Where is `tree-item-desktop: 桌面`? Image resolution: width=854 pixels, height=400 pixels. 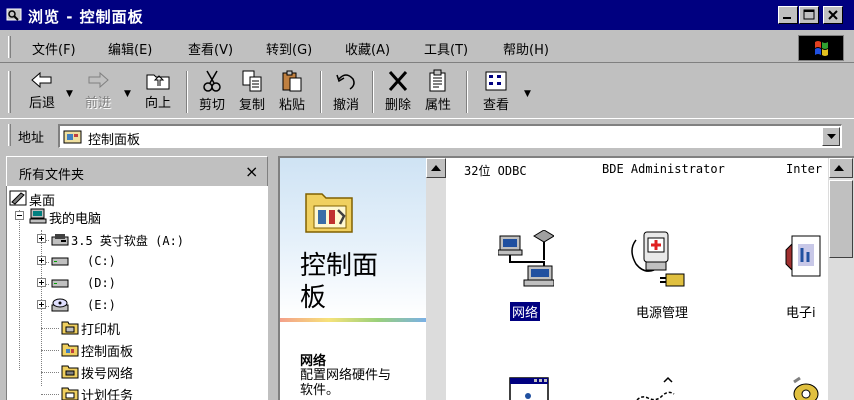
tree-item-desktop: 桌面 is located at coordinates (109, 199).